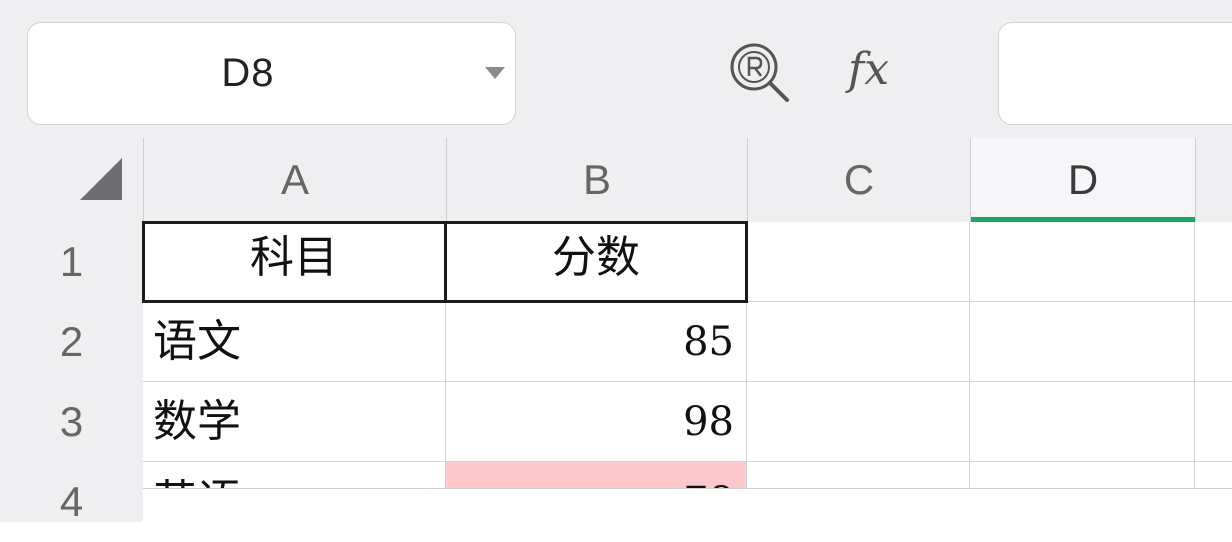 Image resolution: width=1232 pixels, height=542 pixels. Describe the element at coordinates (1213, 422) in the screenshot. I see `cell-e3` at that location.